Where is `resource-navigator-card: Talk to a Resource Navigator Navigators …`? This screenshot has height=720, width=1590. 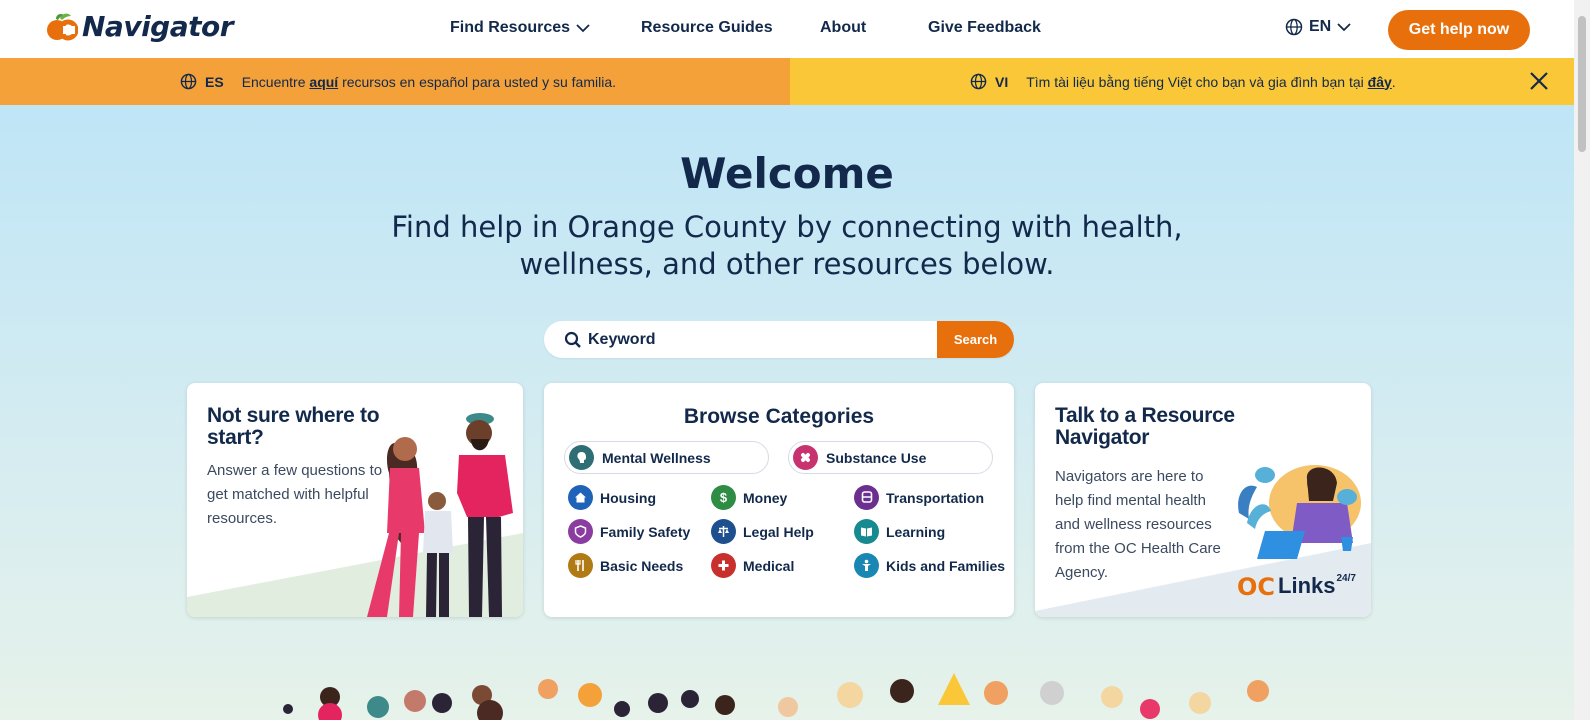
resource-navigator-card: Talk to a Resource Navigator Navigators … is located at coordinates (1203, 500).